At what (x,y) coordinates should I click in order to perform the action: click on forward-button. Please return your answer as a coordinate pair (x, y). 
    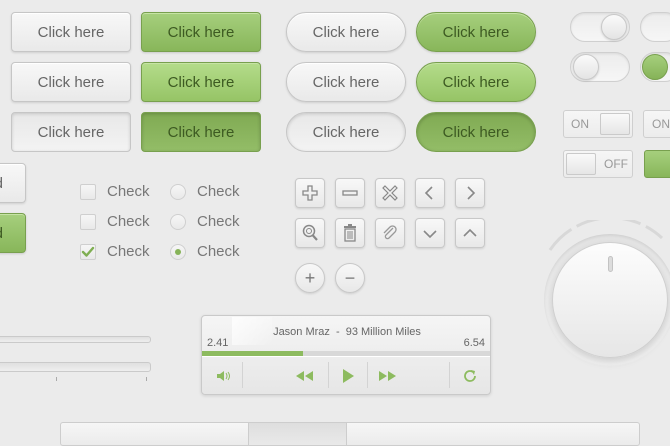
    Looking at the image, I should click on (388, 376).